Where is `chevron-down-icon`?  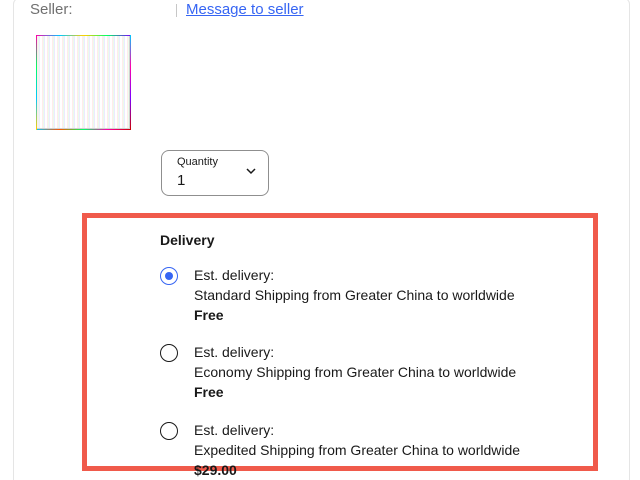 chevron-down-icon is located at coordinates (251, 171).